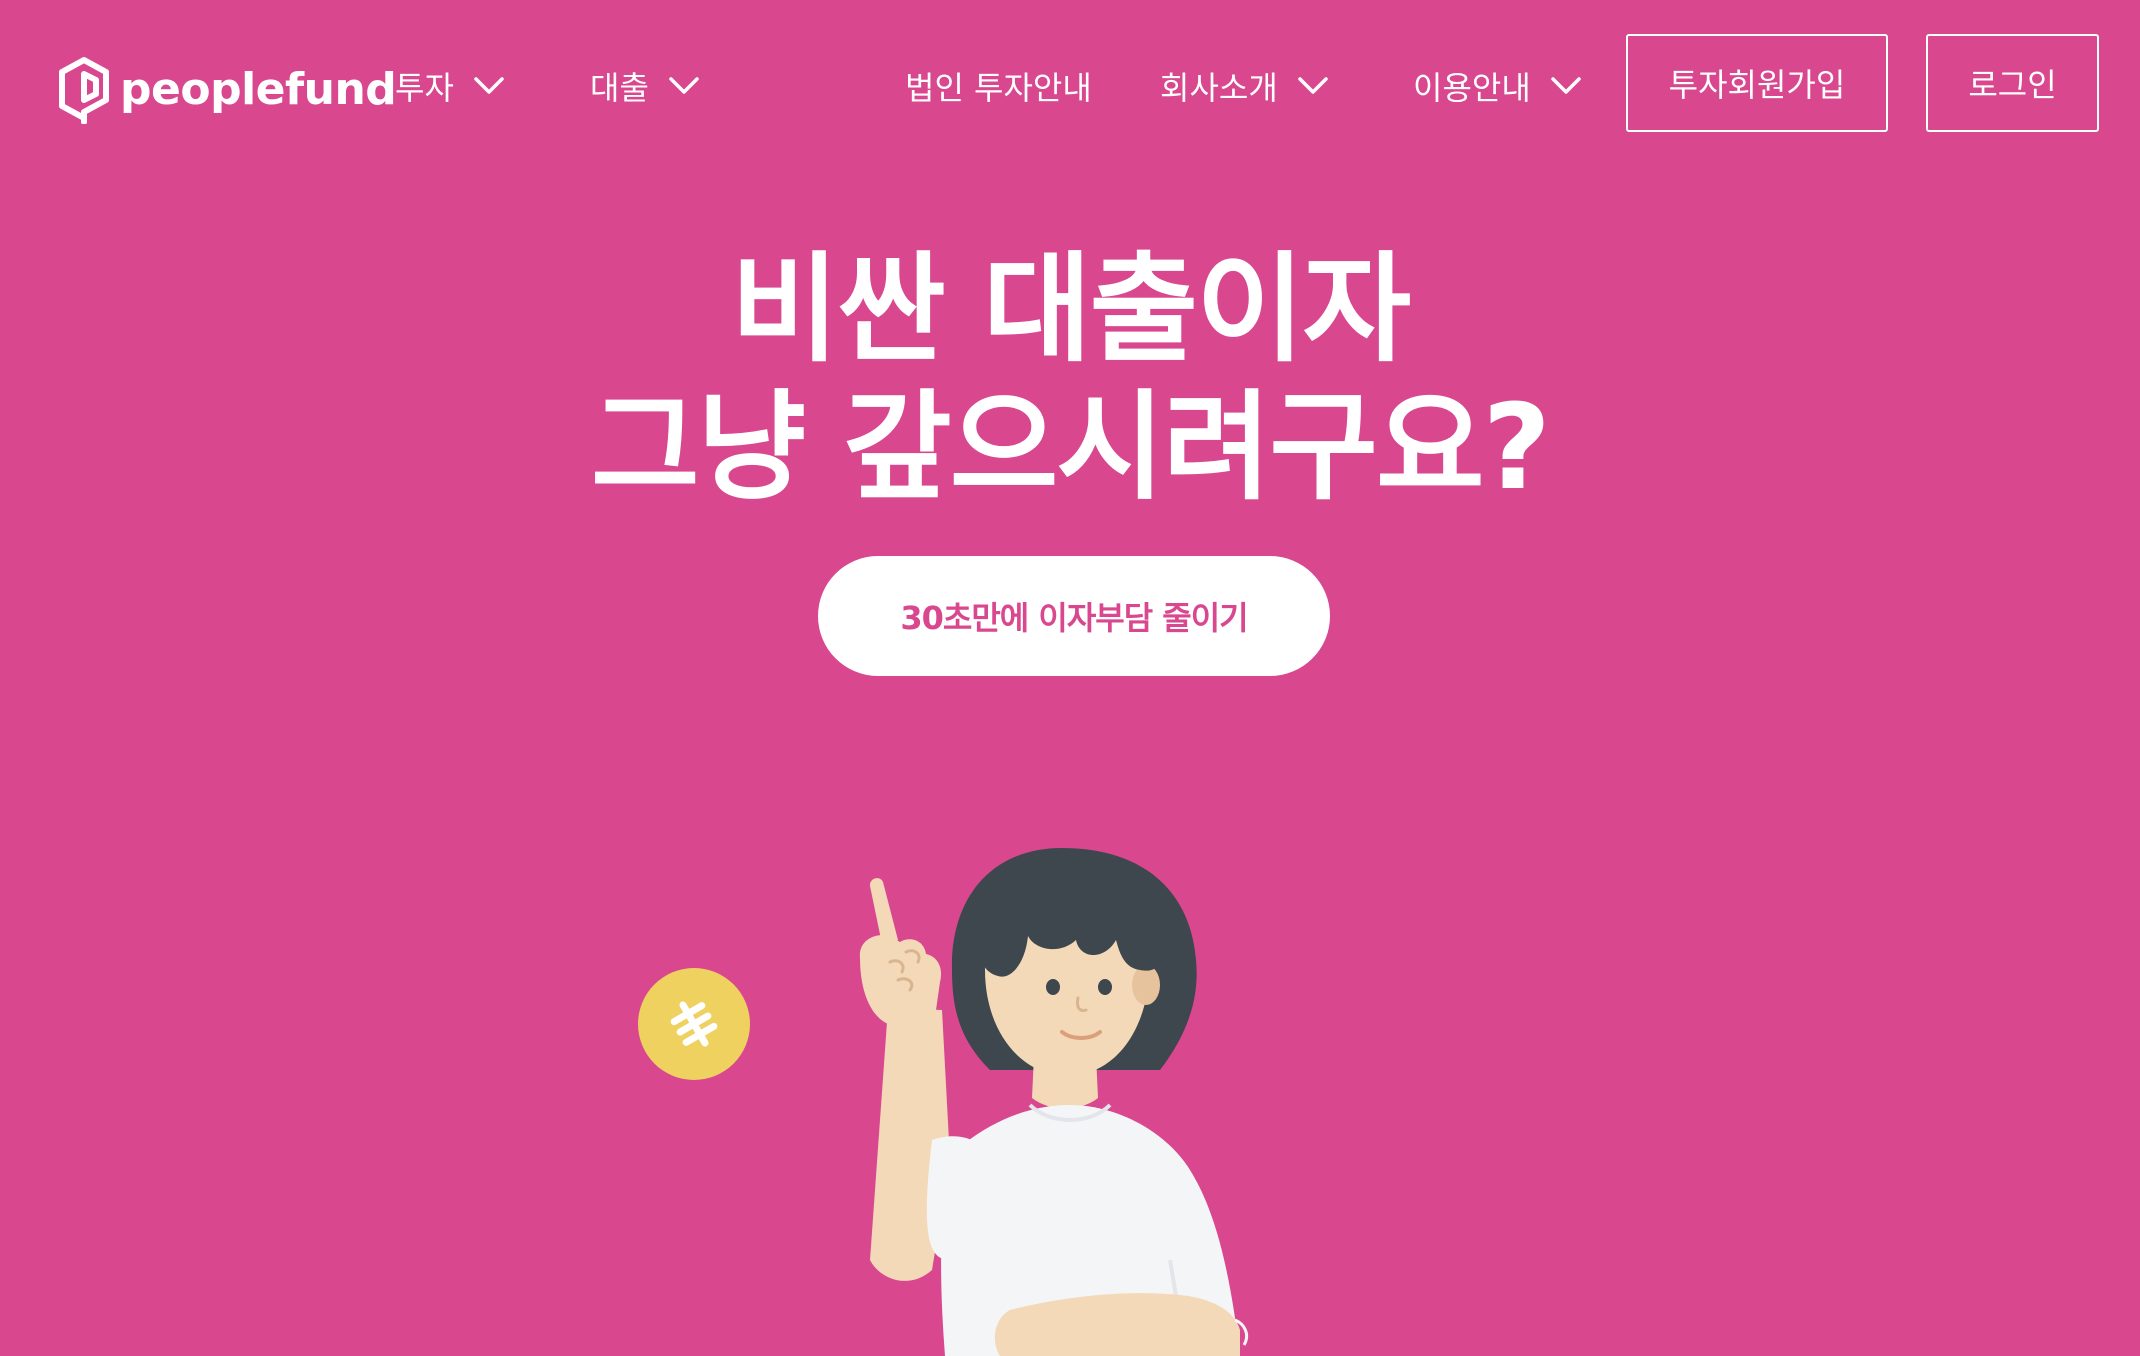 The width and height of the screenshot is (2140, 1356). Describe the element at coordinates (900, 981) in the screenshot. I see `pointing-hand` at that location.